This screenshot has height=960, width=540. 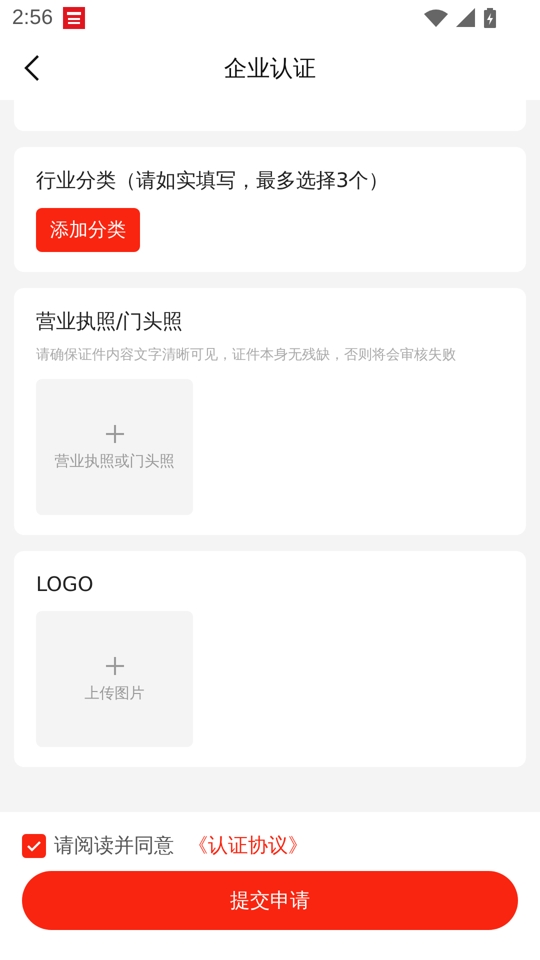 What do you see at coordinates (114, 845) in the screenshot?
I see `agreement-text: 请阅读并同意` at bounding box center [114, 845].